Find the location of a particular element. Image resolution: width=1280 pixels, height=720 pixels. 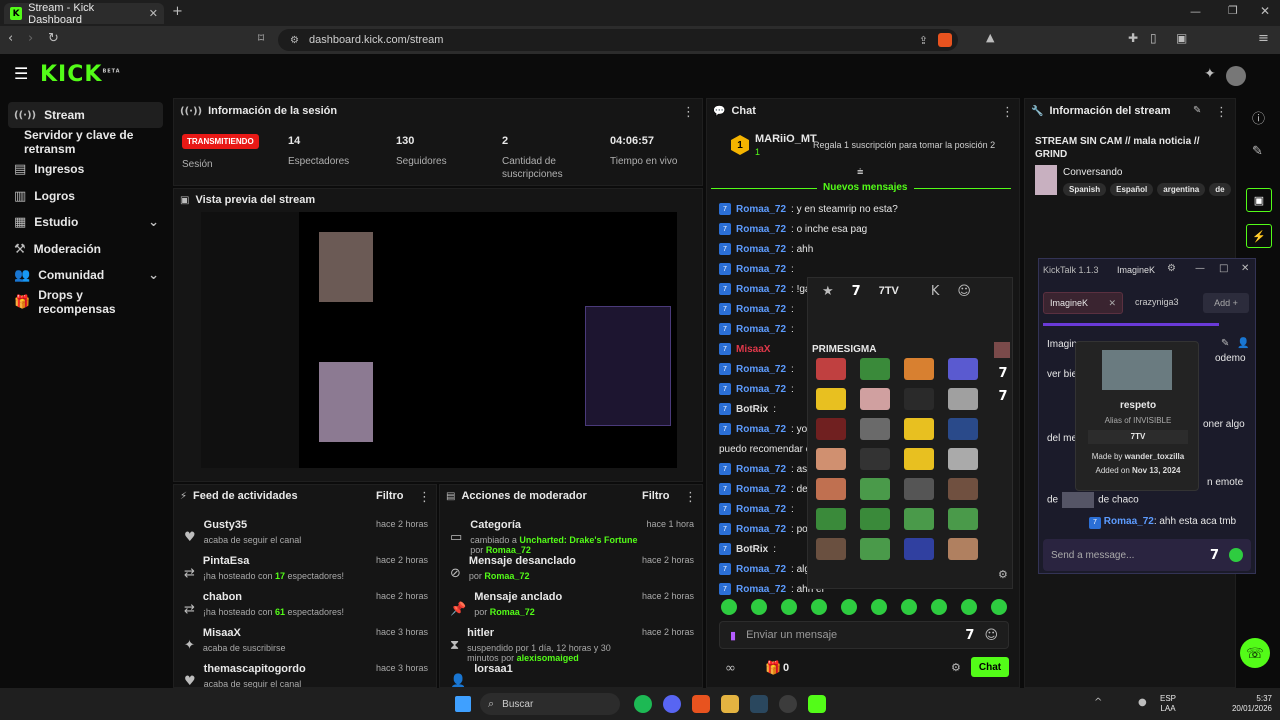

sidebar-item-achievements: ▥ Logros is located at coordinates (85, 196).